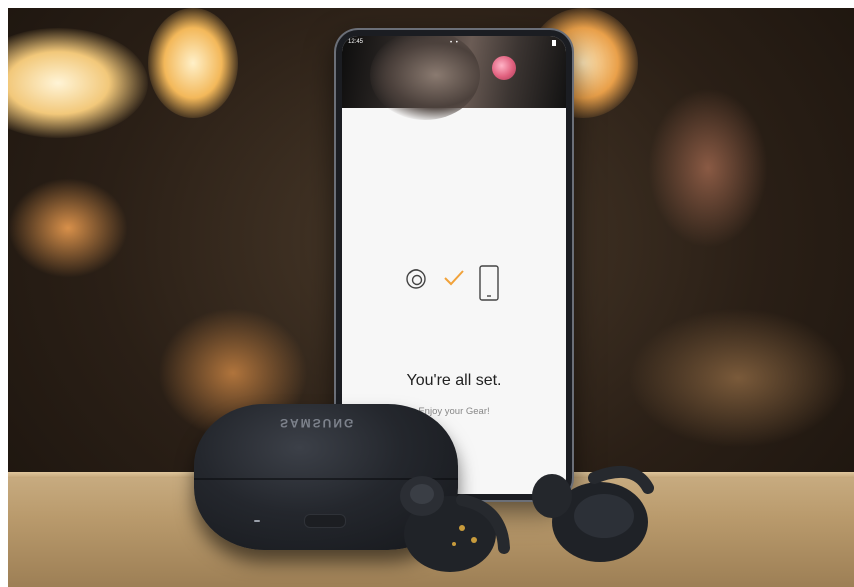  What do you see at coordinates (425, 78) in the screenshot?
I see `face-photo` at bounding box center [425, 78].